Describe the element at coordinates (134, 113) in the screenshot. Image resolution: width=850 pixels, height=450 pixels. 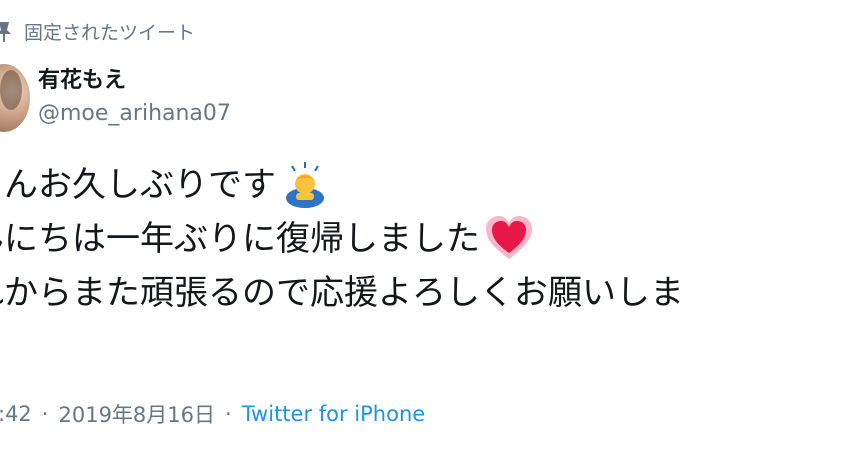
I see `user-handle: @moe_arihana07` at that location.